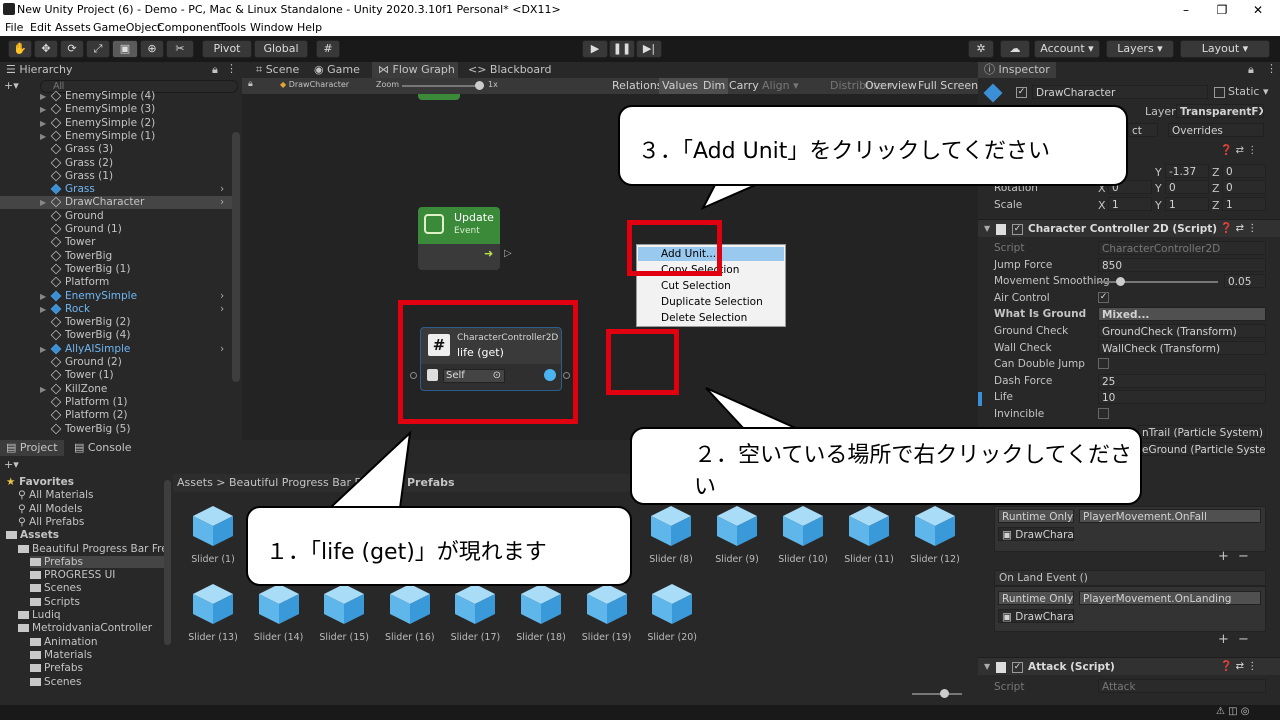 The image size is (1280, 720). What do you see at coordinates (116, 216) in the screenshot?
I see `hierarchy-item: Ground` at bounding box center [116, 216].